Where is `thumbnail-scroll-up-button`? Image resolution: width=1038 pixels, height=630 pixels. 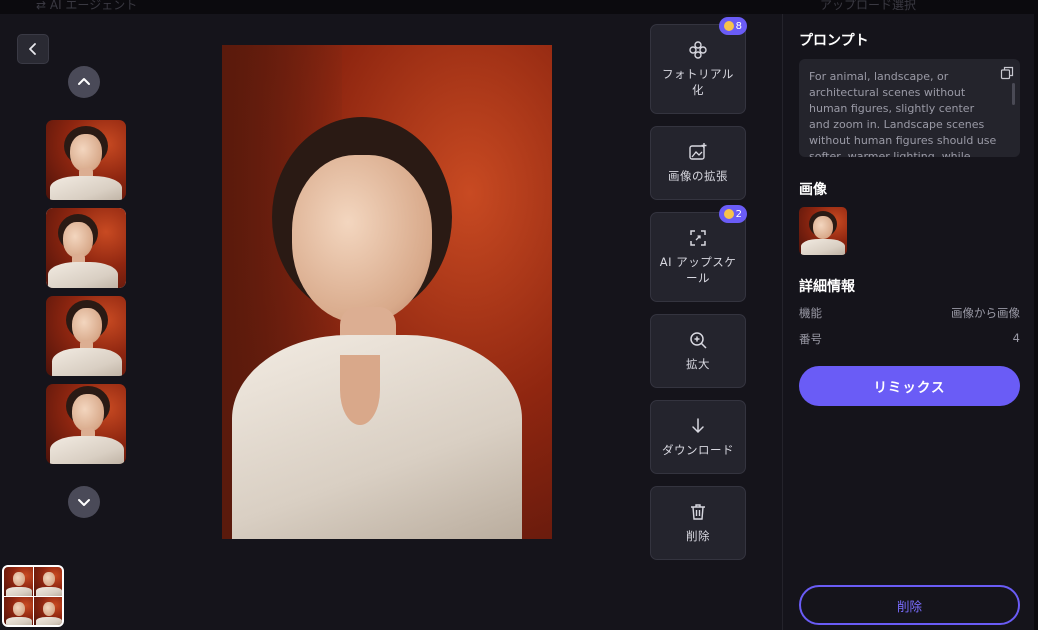 thumbnail-scroll-up-button is located at coordinates (84, 82).